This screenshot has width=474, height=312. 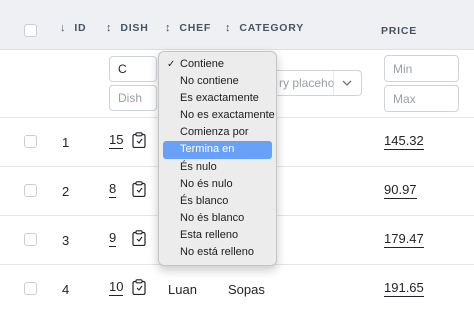 I want to click on category-filter-select: ry placeho, so click(x=317, y=83).